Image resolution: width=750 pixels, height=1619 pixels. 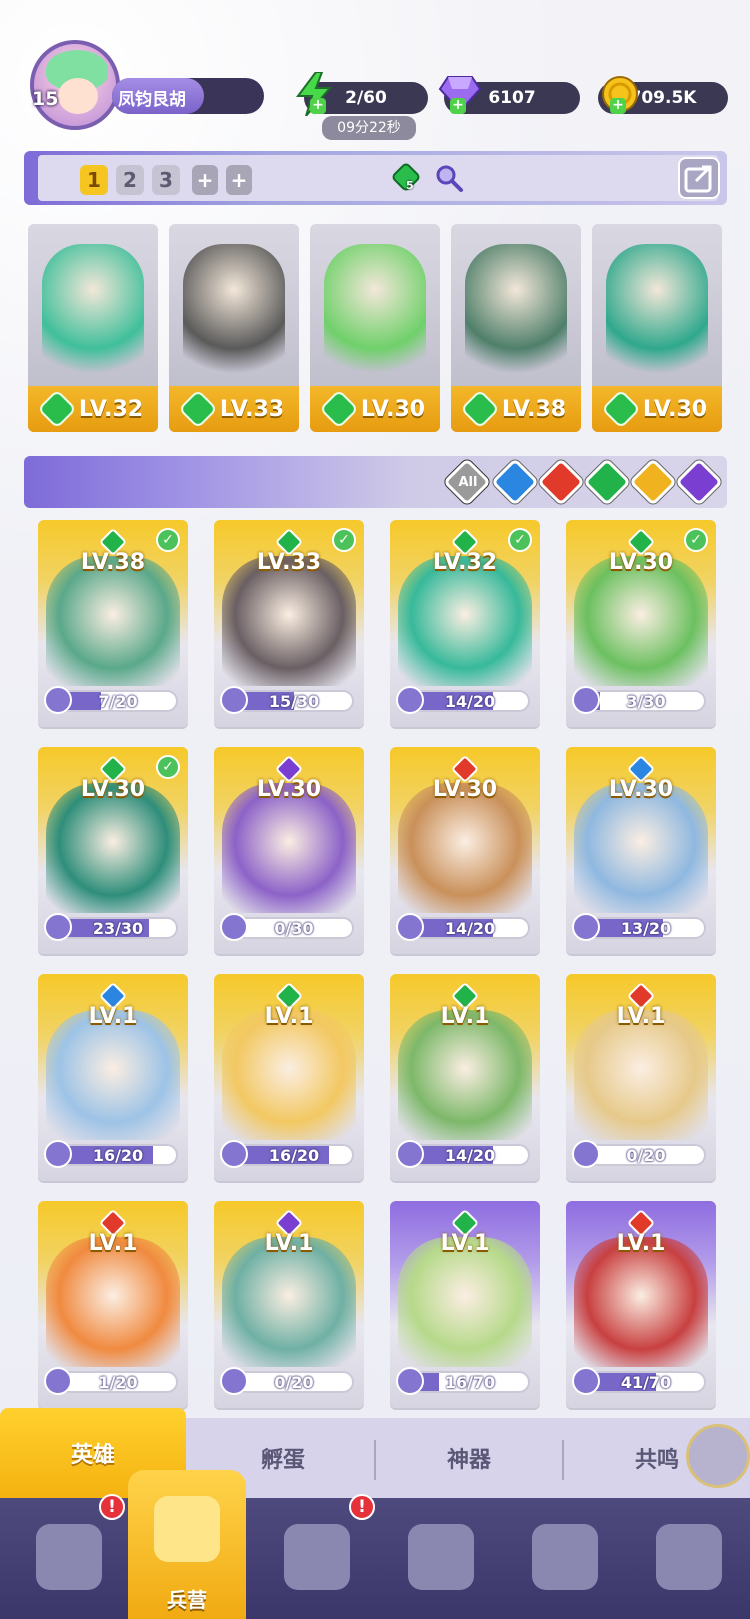 I want to click on hero-card: ✓ LV.33 15/30, so click(x=289, y=623).